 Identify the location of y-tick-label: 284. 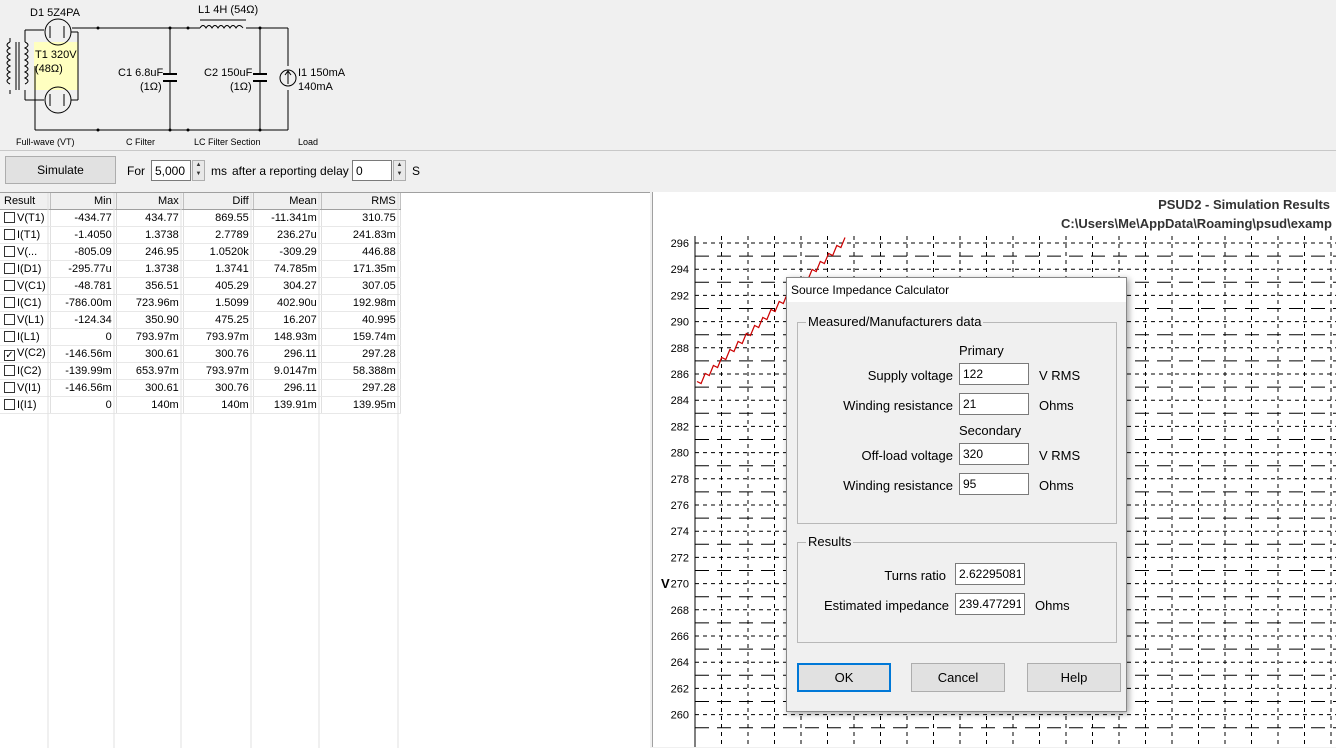
(680, 401).